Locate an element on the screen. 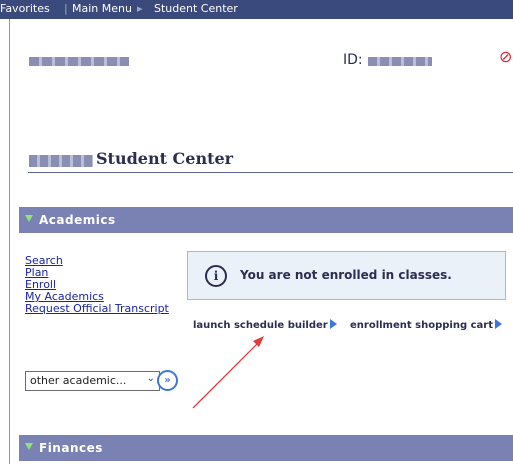  annotation-arrow-line is located at coordinates (227, 373).